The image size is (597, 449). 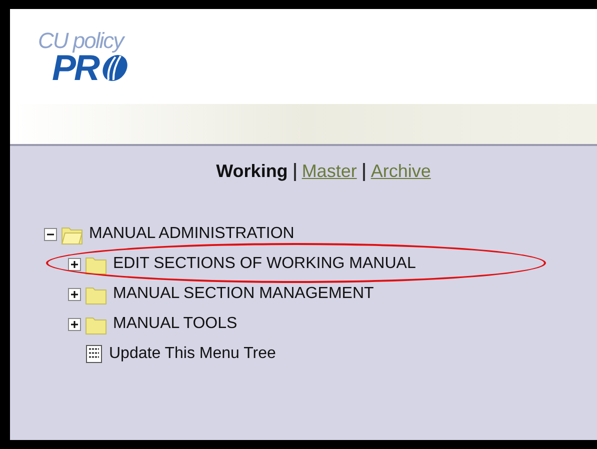 What do you see at coordinates (75, 68) in the screenshot?
I see `logo-text: PR` at bounding box center [75, 68].